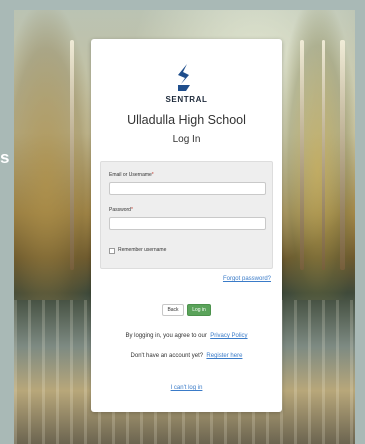 The image size is (365, 444). Describe the element at coordinates (186, 356) in the screenshot. I see `register-text: Don't have an account yet? Register here` at that location.